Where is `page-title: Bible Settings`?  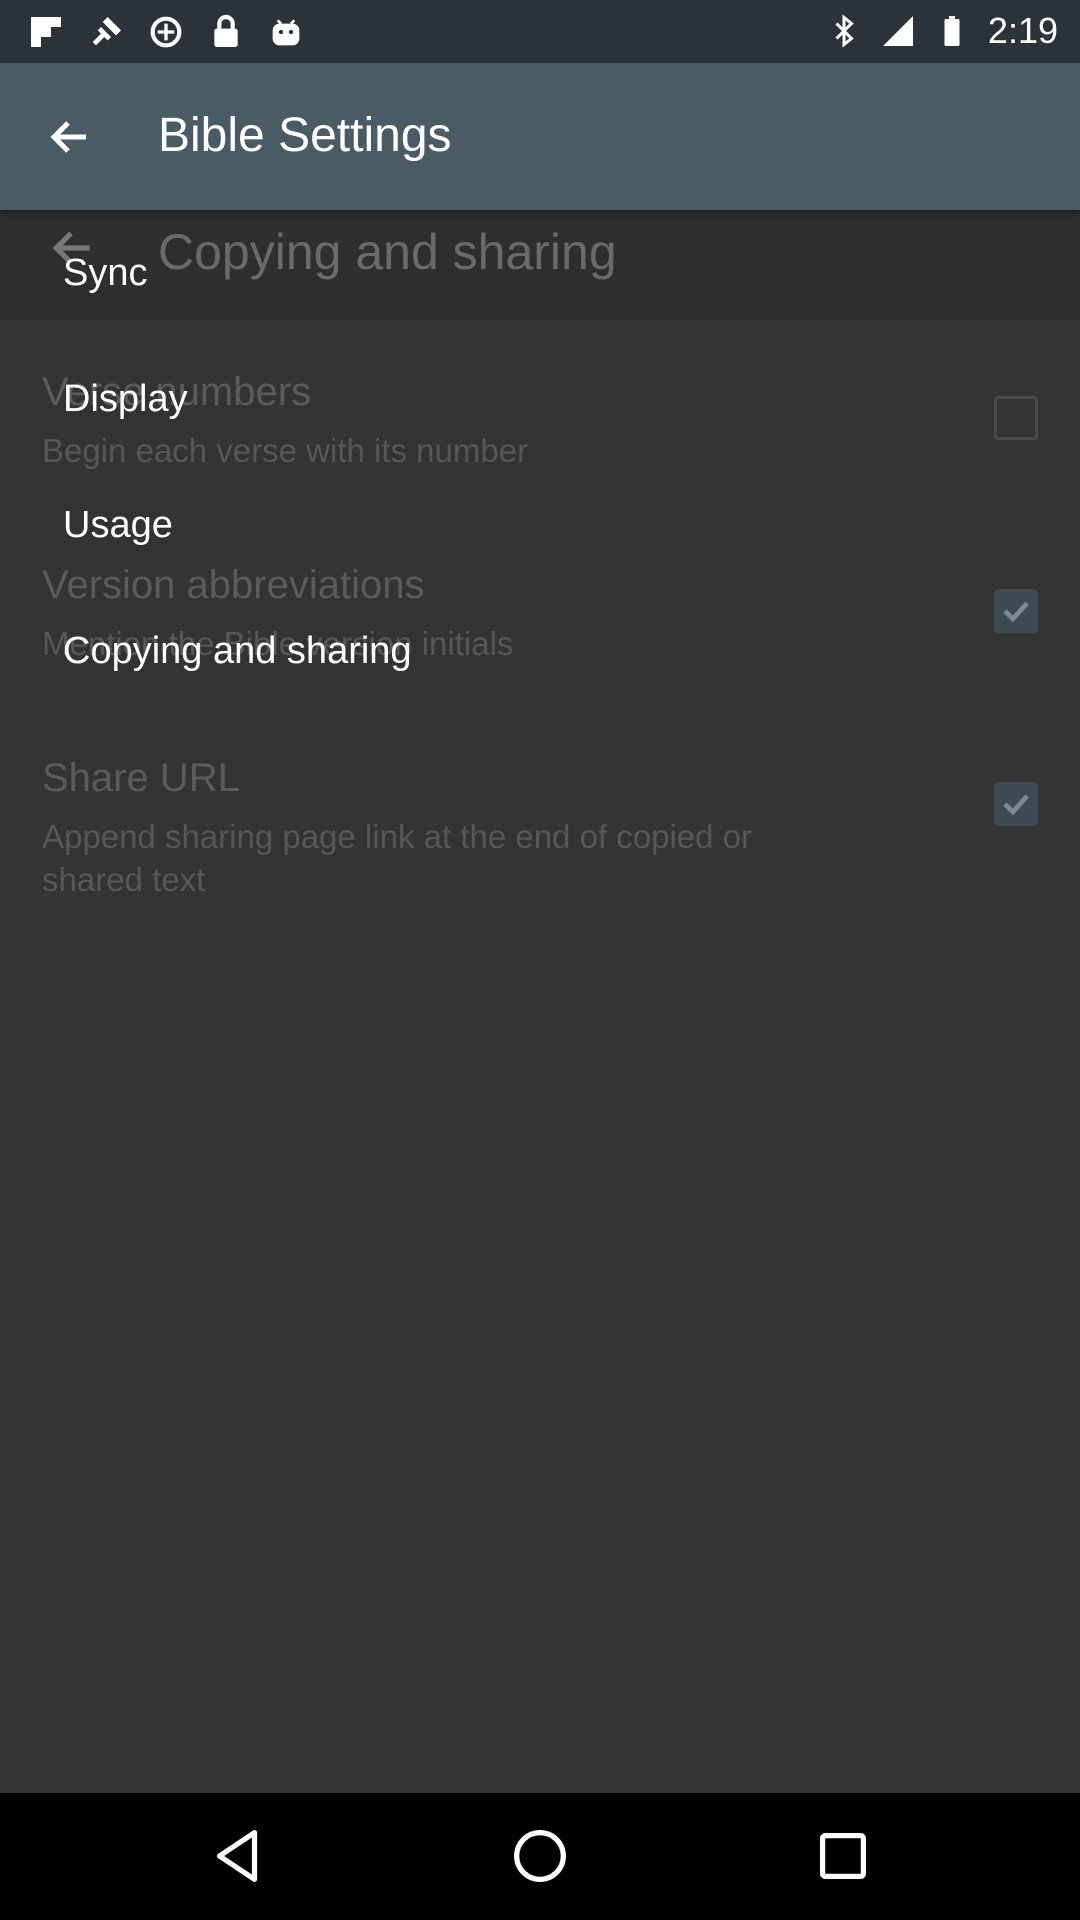
page-title: Bible Settings is located at coordinates (305, 135).